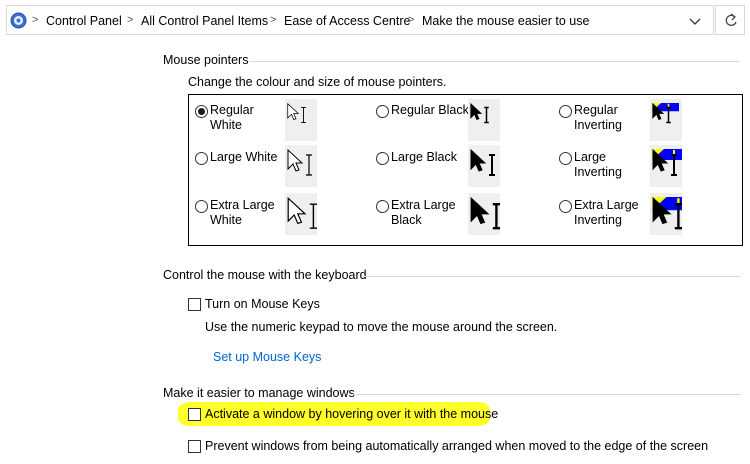 The width and height of the screenshot is (750, 464). Describe the element at coordinates (430, 110) in the screenshot. I see `pointer-option-label: Regular Black` at that location.